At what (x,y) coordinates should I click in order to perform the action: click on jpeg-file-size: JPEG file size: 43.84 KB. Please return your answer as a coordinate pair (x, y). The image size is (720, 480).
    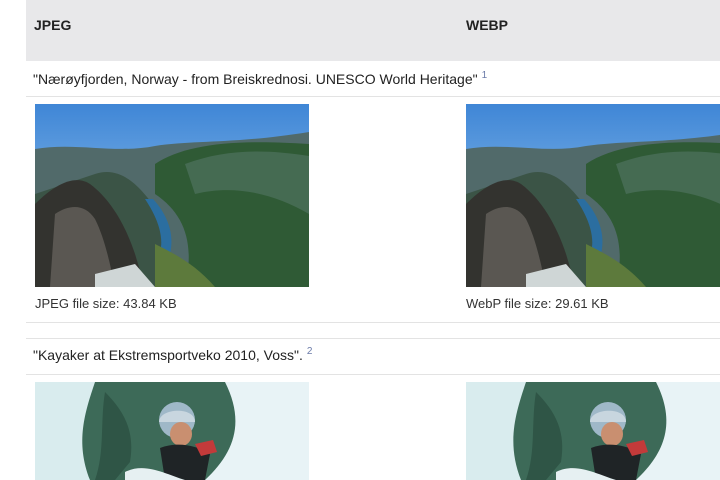
    Looking at the image, I should click on (106, 303).